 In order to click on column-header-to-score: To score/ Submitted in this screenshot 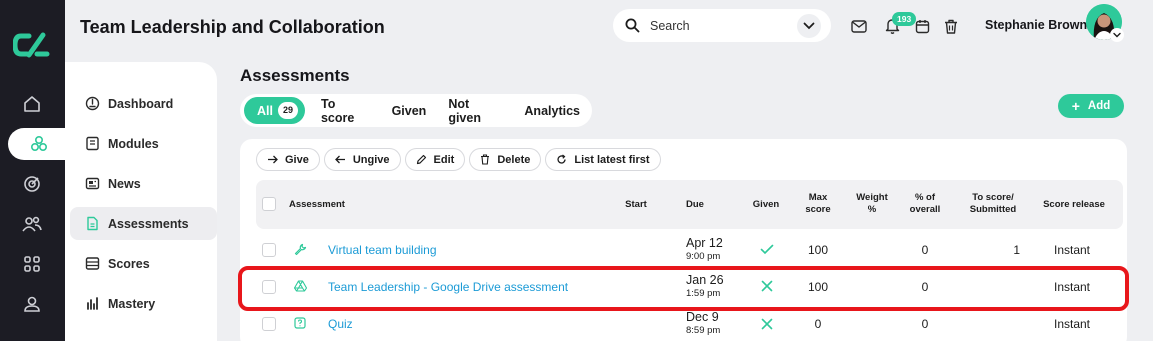, I will do `click(993, 204)`.